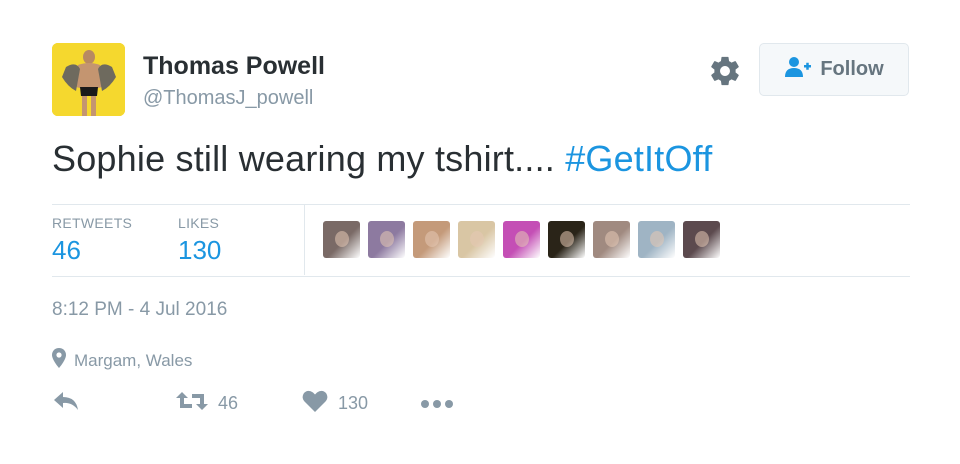 The image size is (960, 464). I want to click on location-label: Margam, Wales, so click(133, 360).